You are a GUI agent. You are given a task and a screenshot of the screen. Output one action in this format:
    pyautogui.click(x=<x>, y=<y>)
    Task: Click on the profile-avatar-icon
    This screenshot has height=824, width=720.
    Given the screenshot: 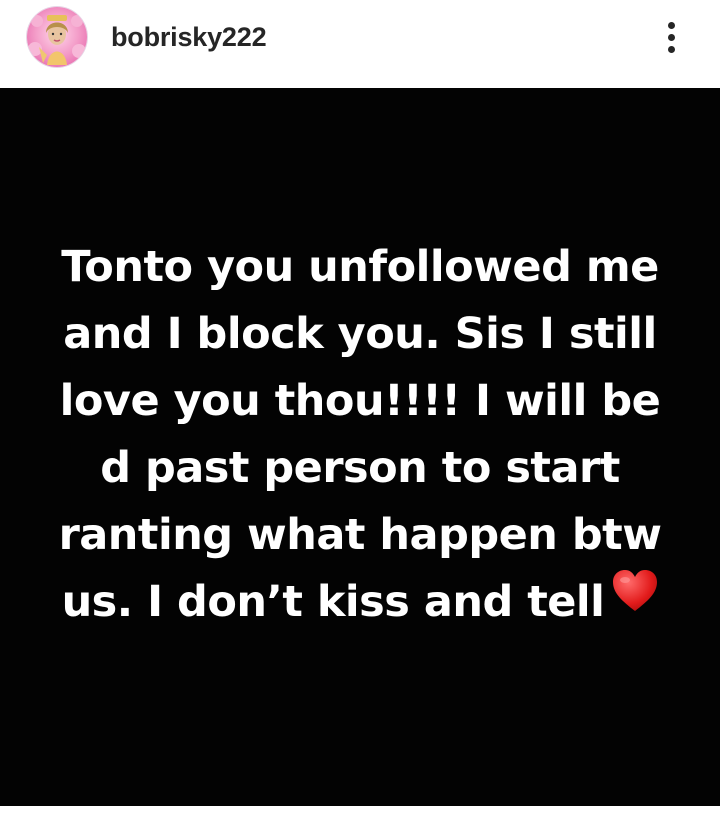 What is the action you would take?
    pyautogui.click(x=57, y=37)
    